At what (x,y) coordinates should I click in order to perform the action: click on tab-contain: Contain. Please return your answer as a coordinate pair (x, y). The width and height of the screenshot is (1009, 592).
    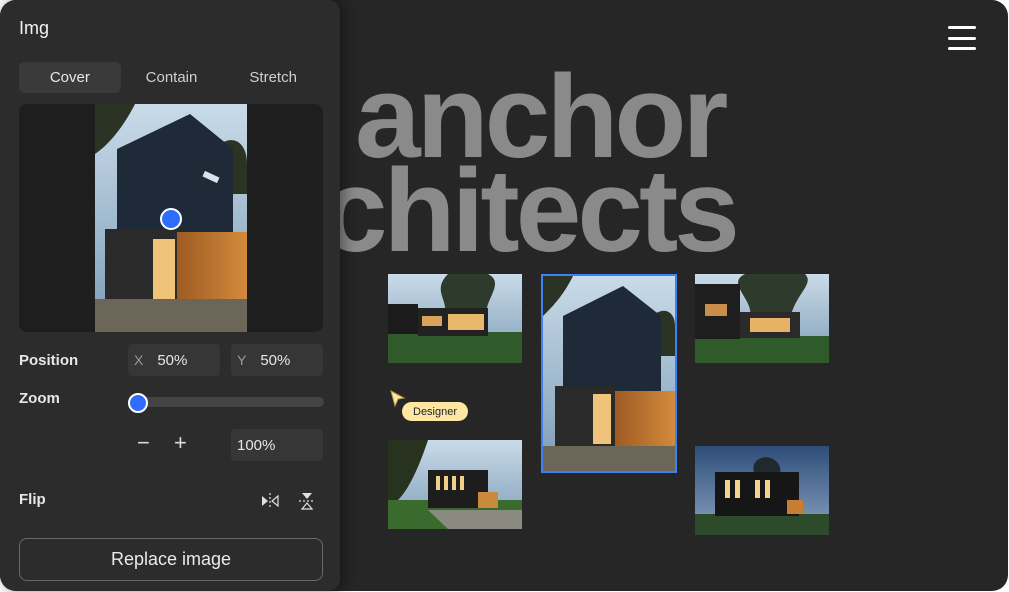
    Looking at the image, I should click on (172, 77).